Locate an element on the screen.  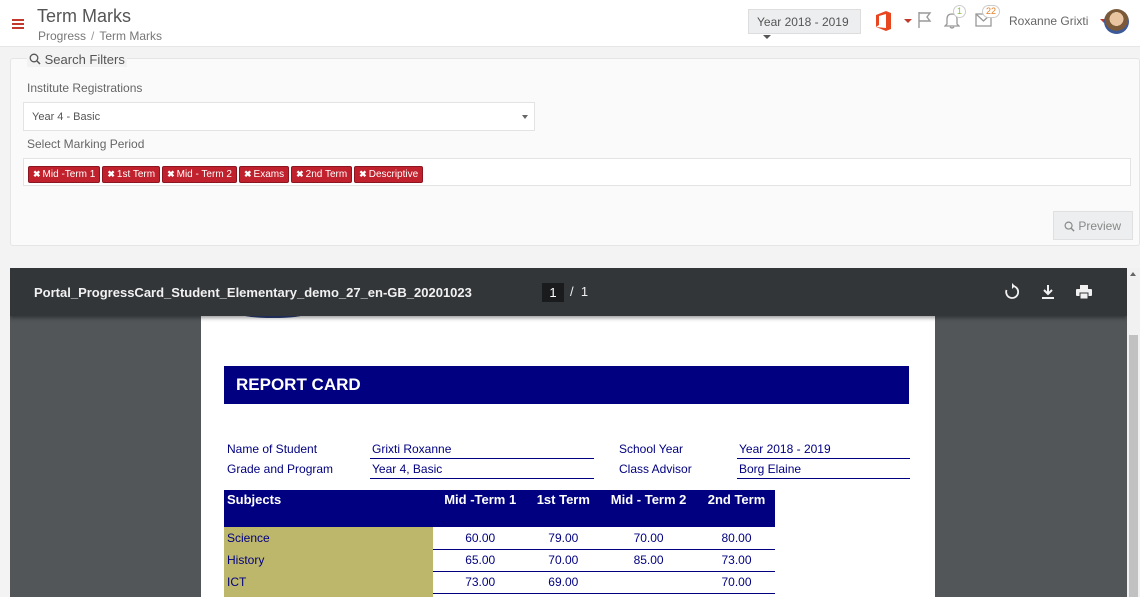
table-row: Science 60.00 79.00 70.00 80.00 is located at coordinates (499, 538).